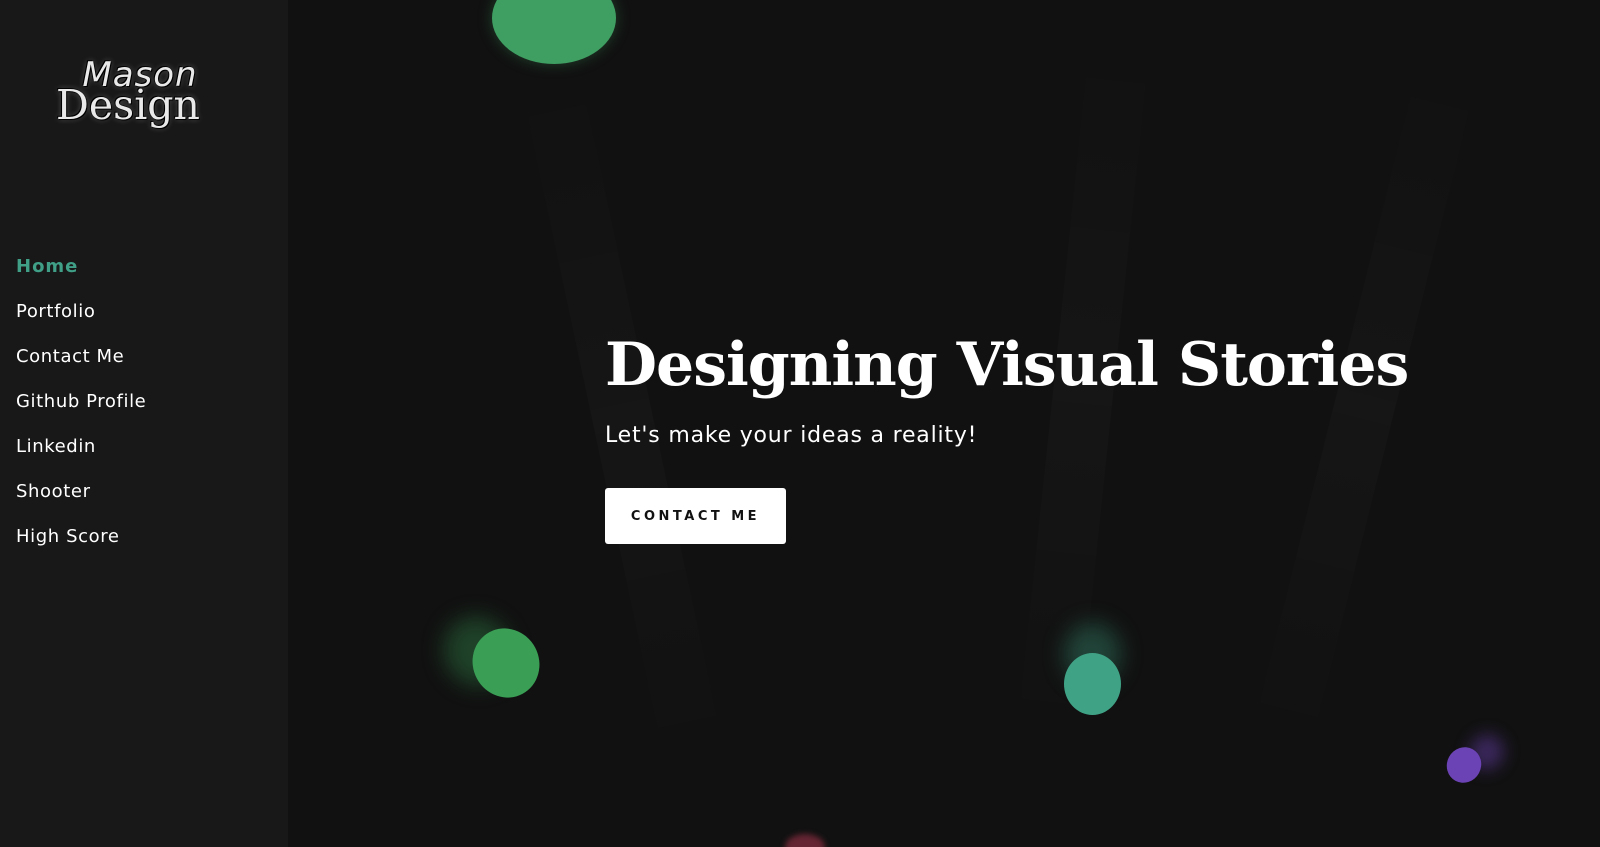 The height and width of the screenshot is (847, 1600). What do you see at coordinates (81, 367) in the screenshot?
I see `nav-item-contact-me: Contact Me` at bounding box center [81, 367].